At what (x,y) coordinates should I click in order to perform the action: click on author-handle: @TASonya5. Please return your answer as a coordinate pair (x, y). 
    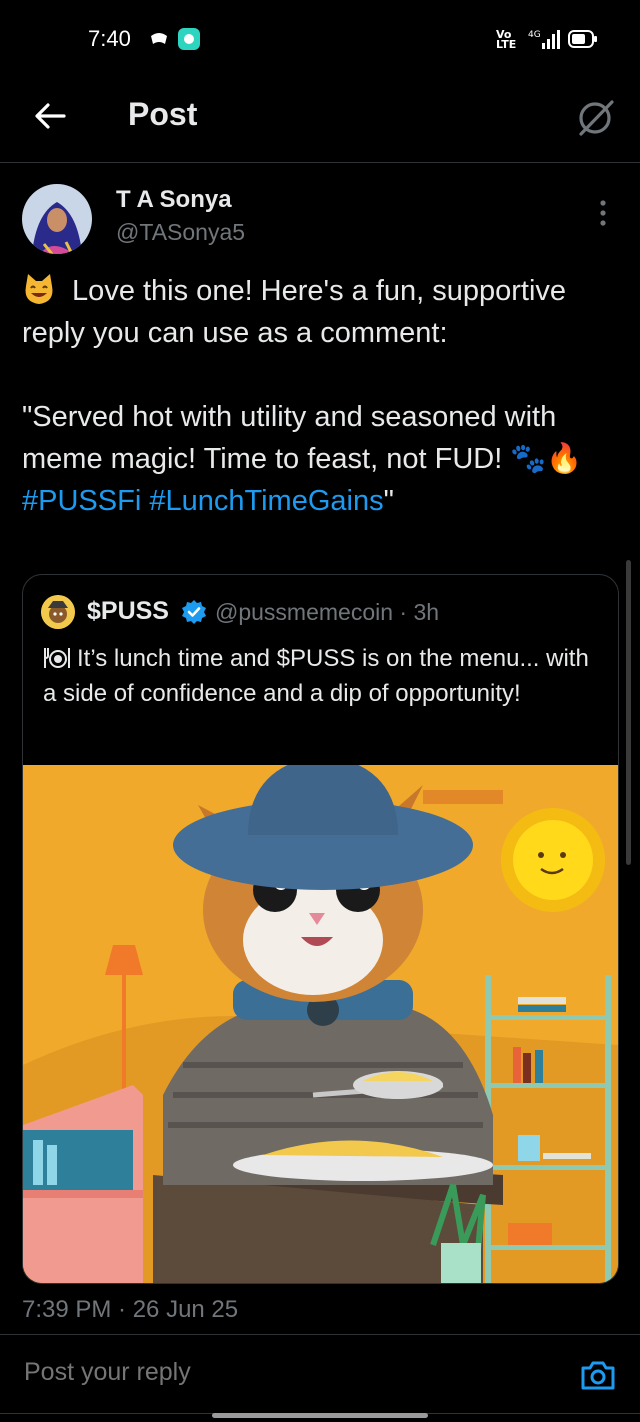
    Looking at the image, I should click on (180, 232).